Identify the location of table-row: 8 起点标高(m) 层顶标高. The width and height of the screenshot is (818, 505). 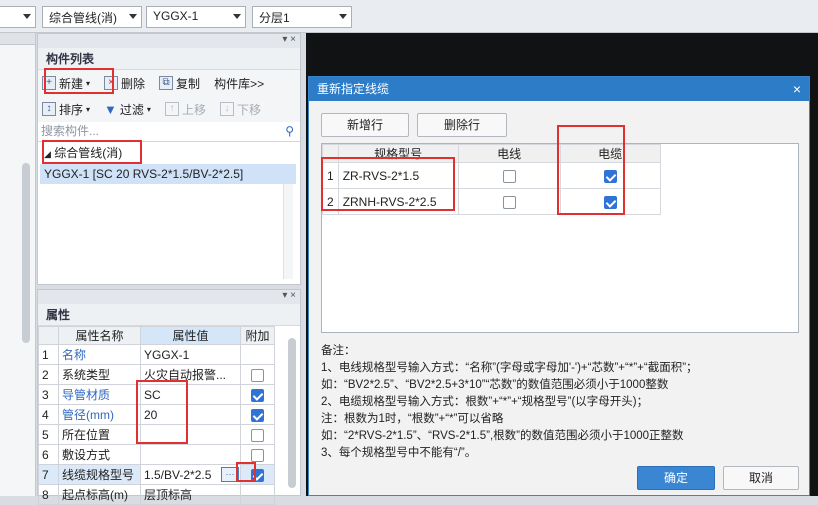
(169, 494).